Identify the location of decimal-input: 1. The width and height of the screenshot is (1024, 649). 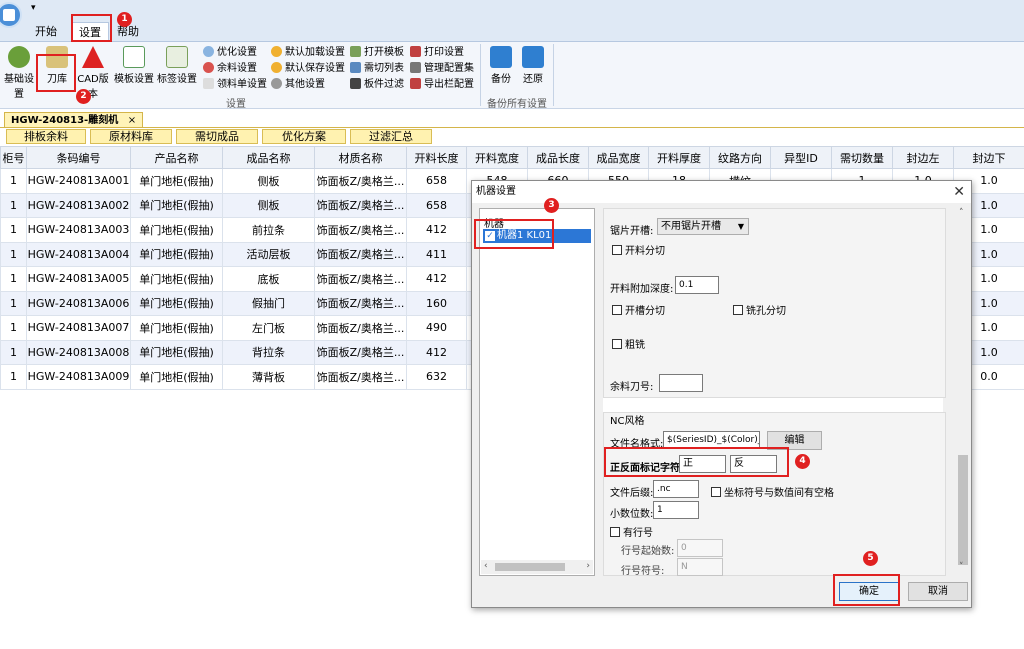
(676, 510).